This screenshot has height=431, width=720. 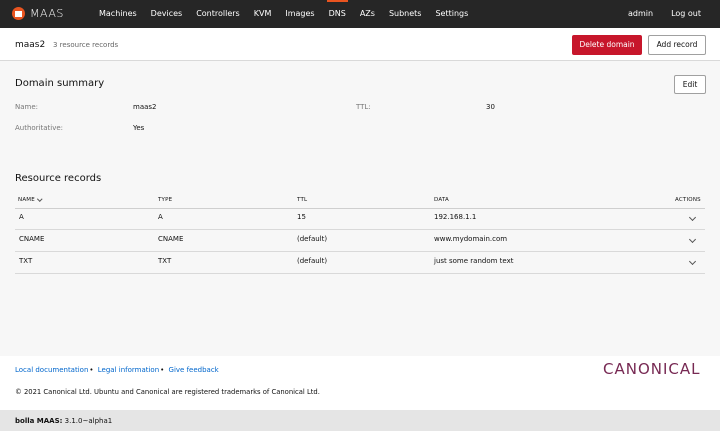 I want to click on status-text: bolla MAAS: 3.1.0~alpha1, so click(x=63, y=421).